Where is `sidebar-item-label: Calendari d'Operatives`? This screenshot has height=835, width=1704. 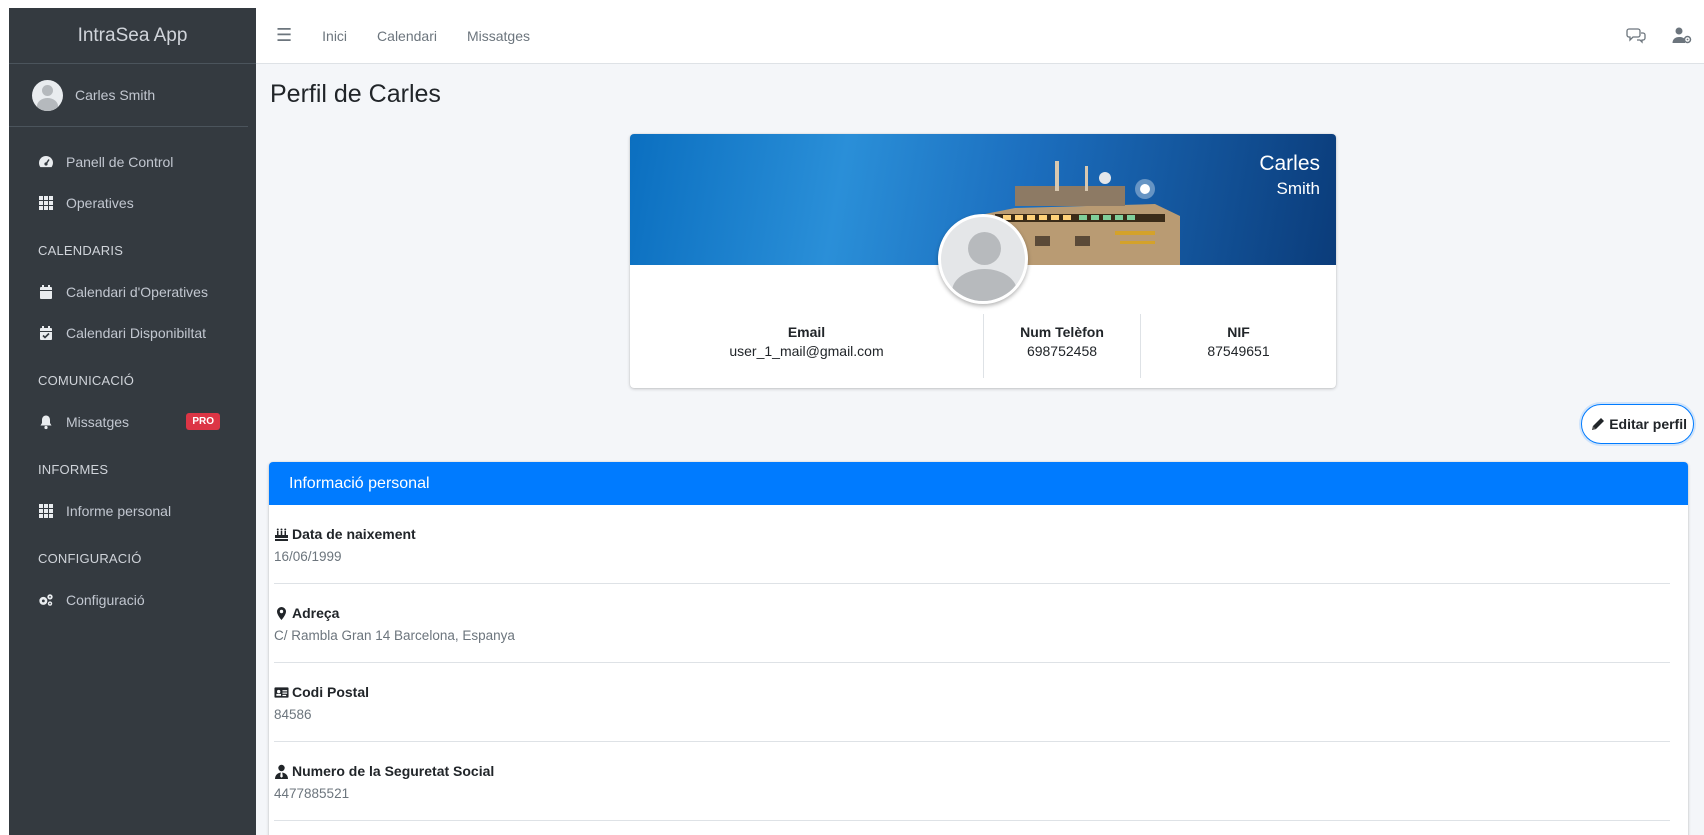 sidebar-item-label: Calendari d'Operatives is located at coordinates (137, 291).